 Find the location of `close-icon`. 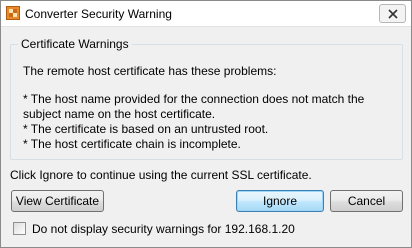

close-icon is located at coordinates (393, 14).